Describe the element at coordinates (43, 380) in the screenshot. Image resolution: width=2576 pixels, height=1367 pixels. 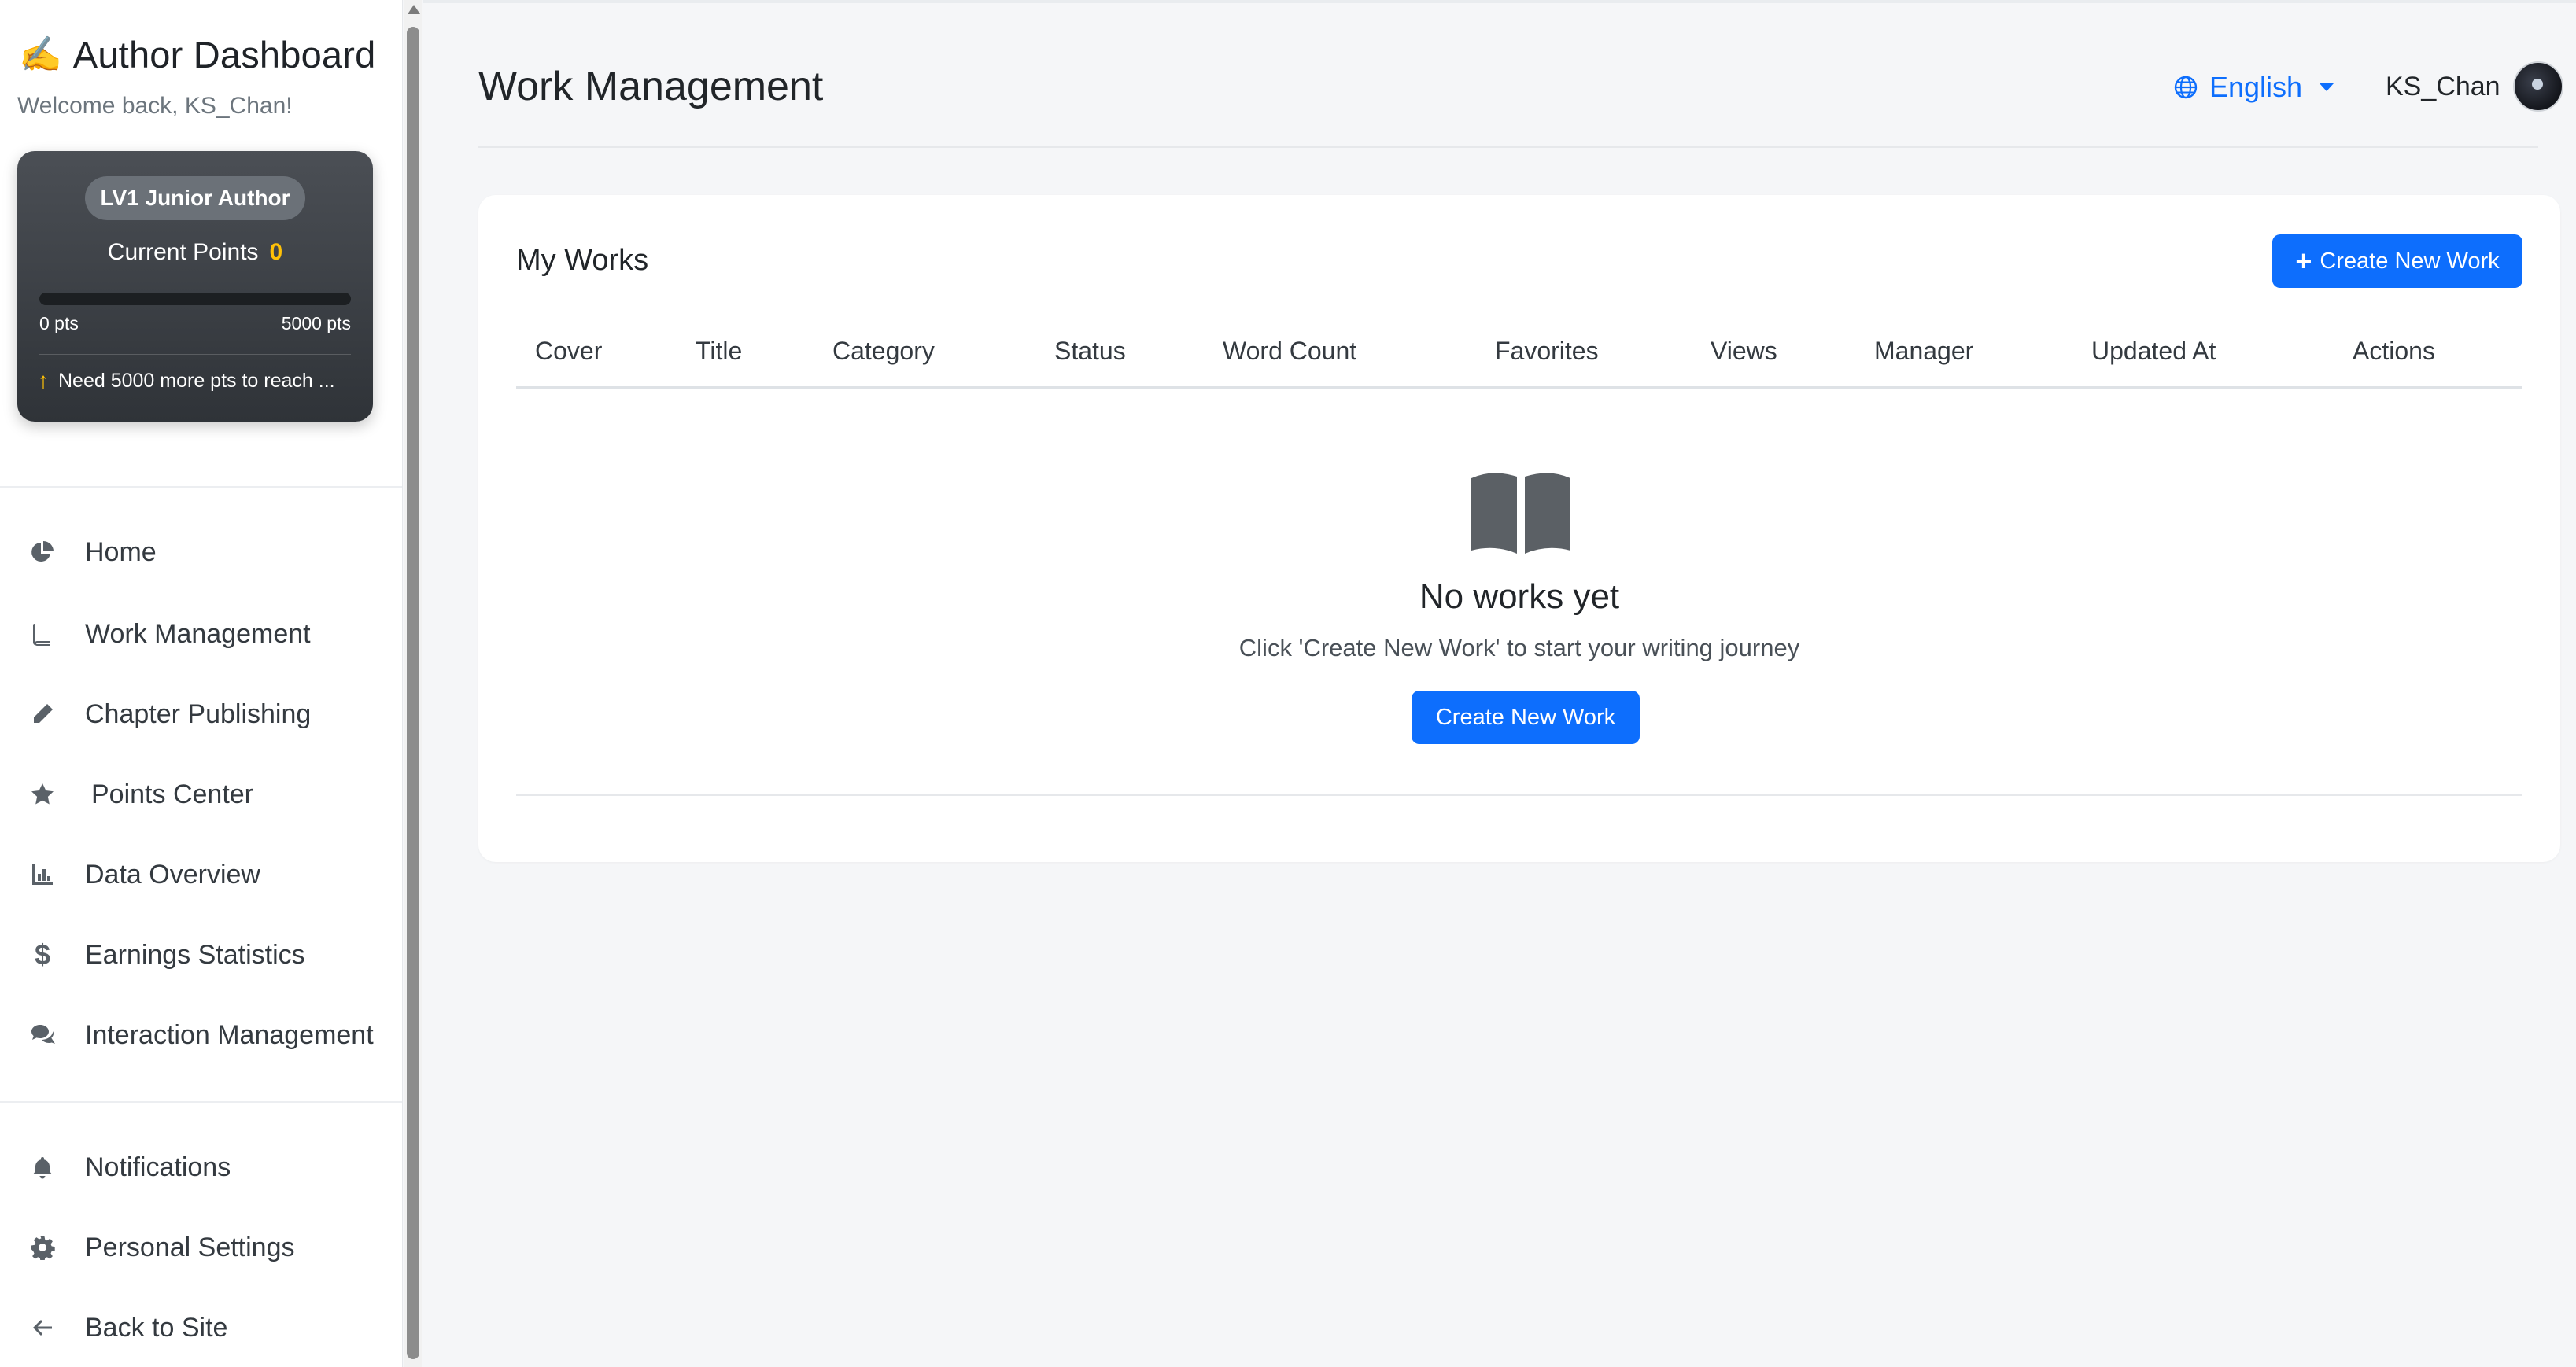
I see `arrow-up-icon: ↑` at that location.